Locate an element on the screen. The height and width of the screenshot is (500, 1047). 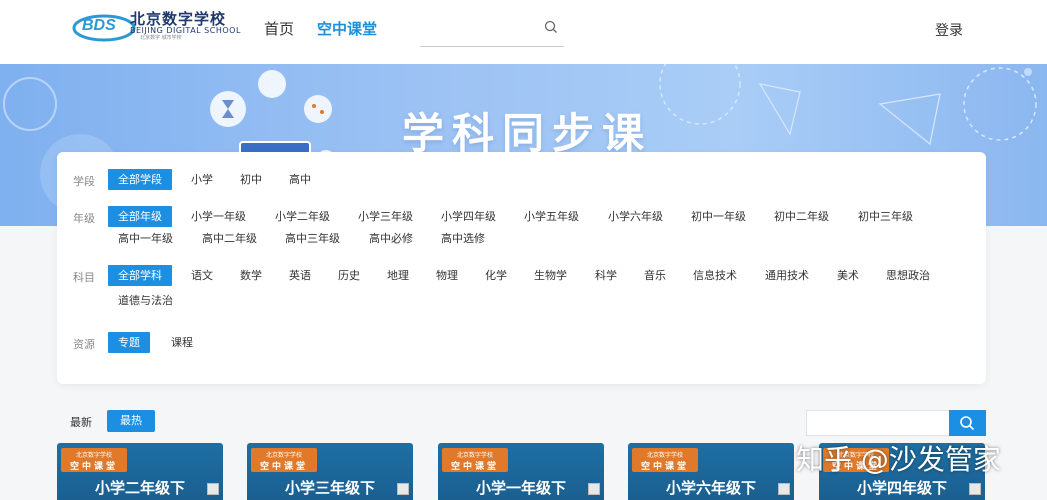
subject-label: 科目 is located at coordinates (84, 277).